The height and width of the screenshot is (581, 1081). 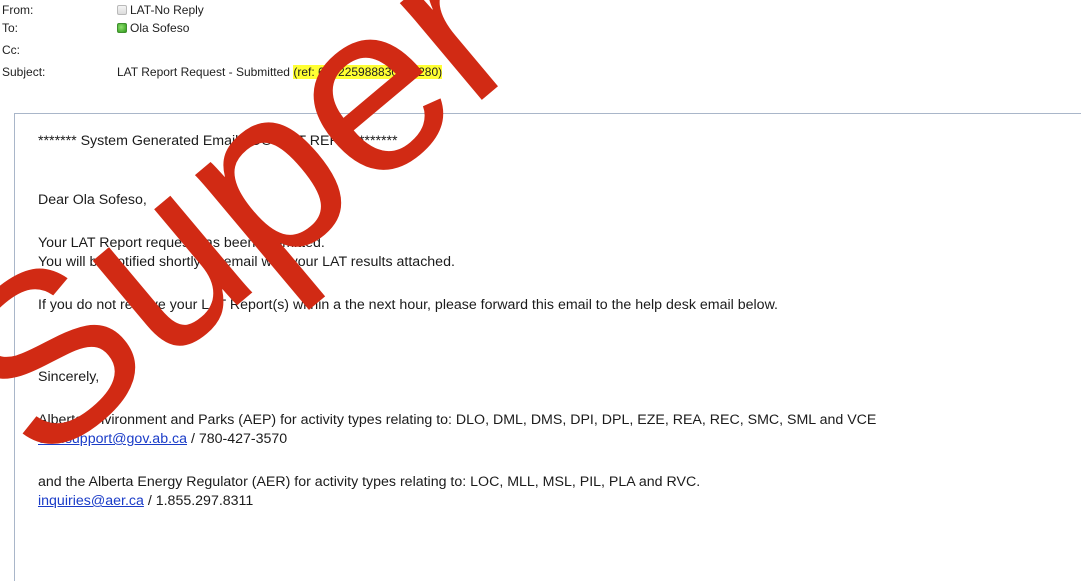 What do you see at coordinates (159, 28) in the screenshot?
I see `to-name: Ola Sofeso` at bounding box center [159, 28].